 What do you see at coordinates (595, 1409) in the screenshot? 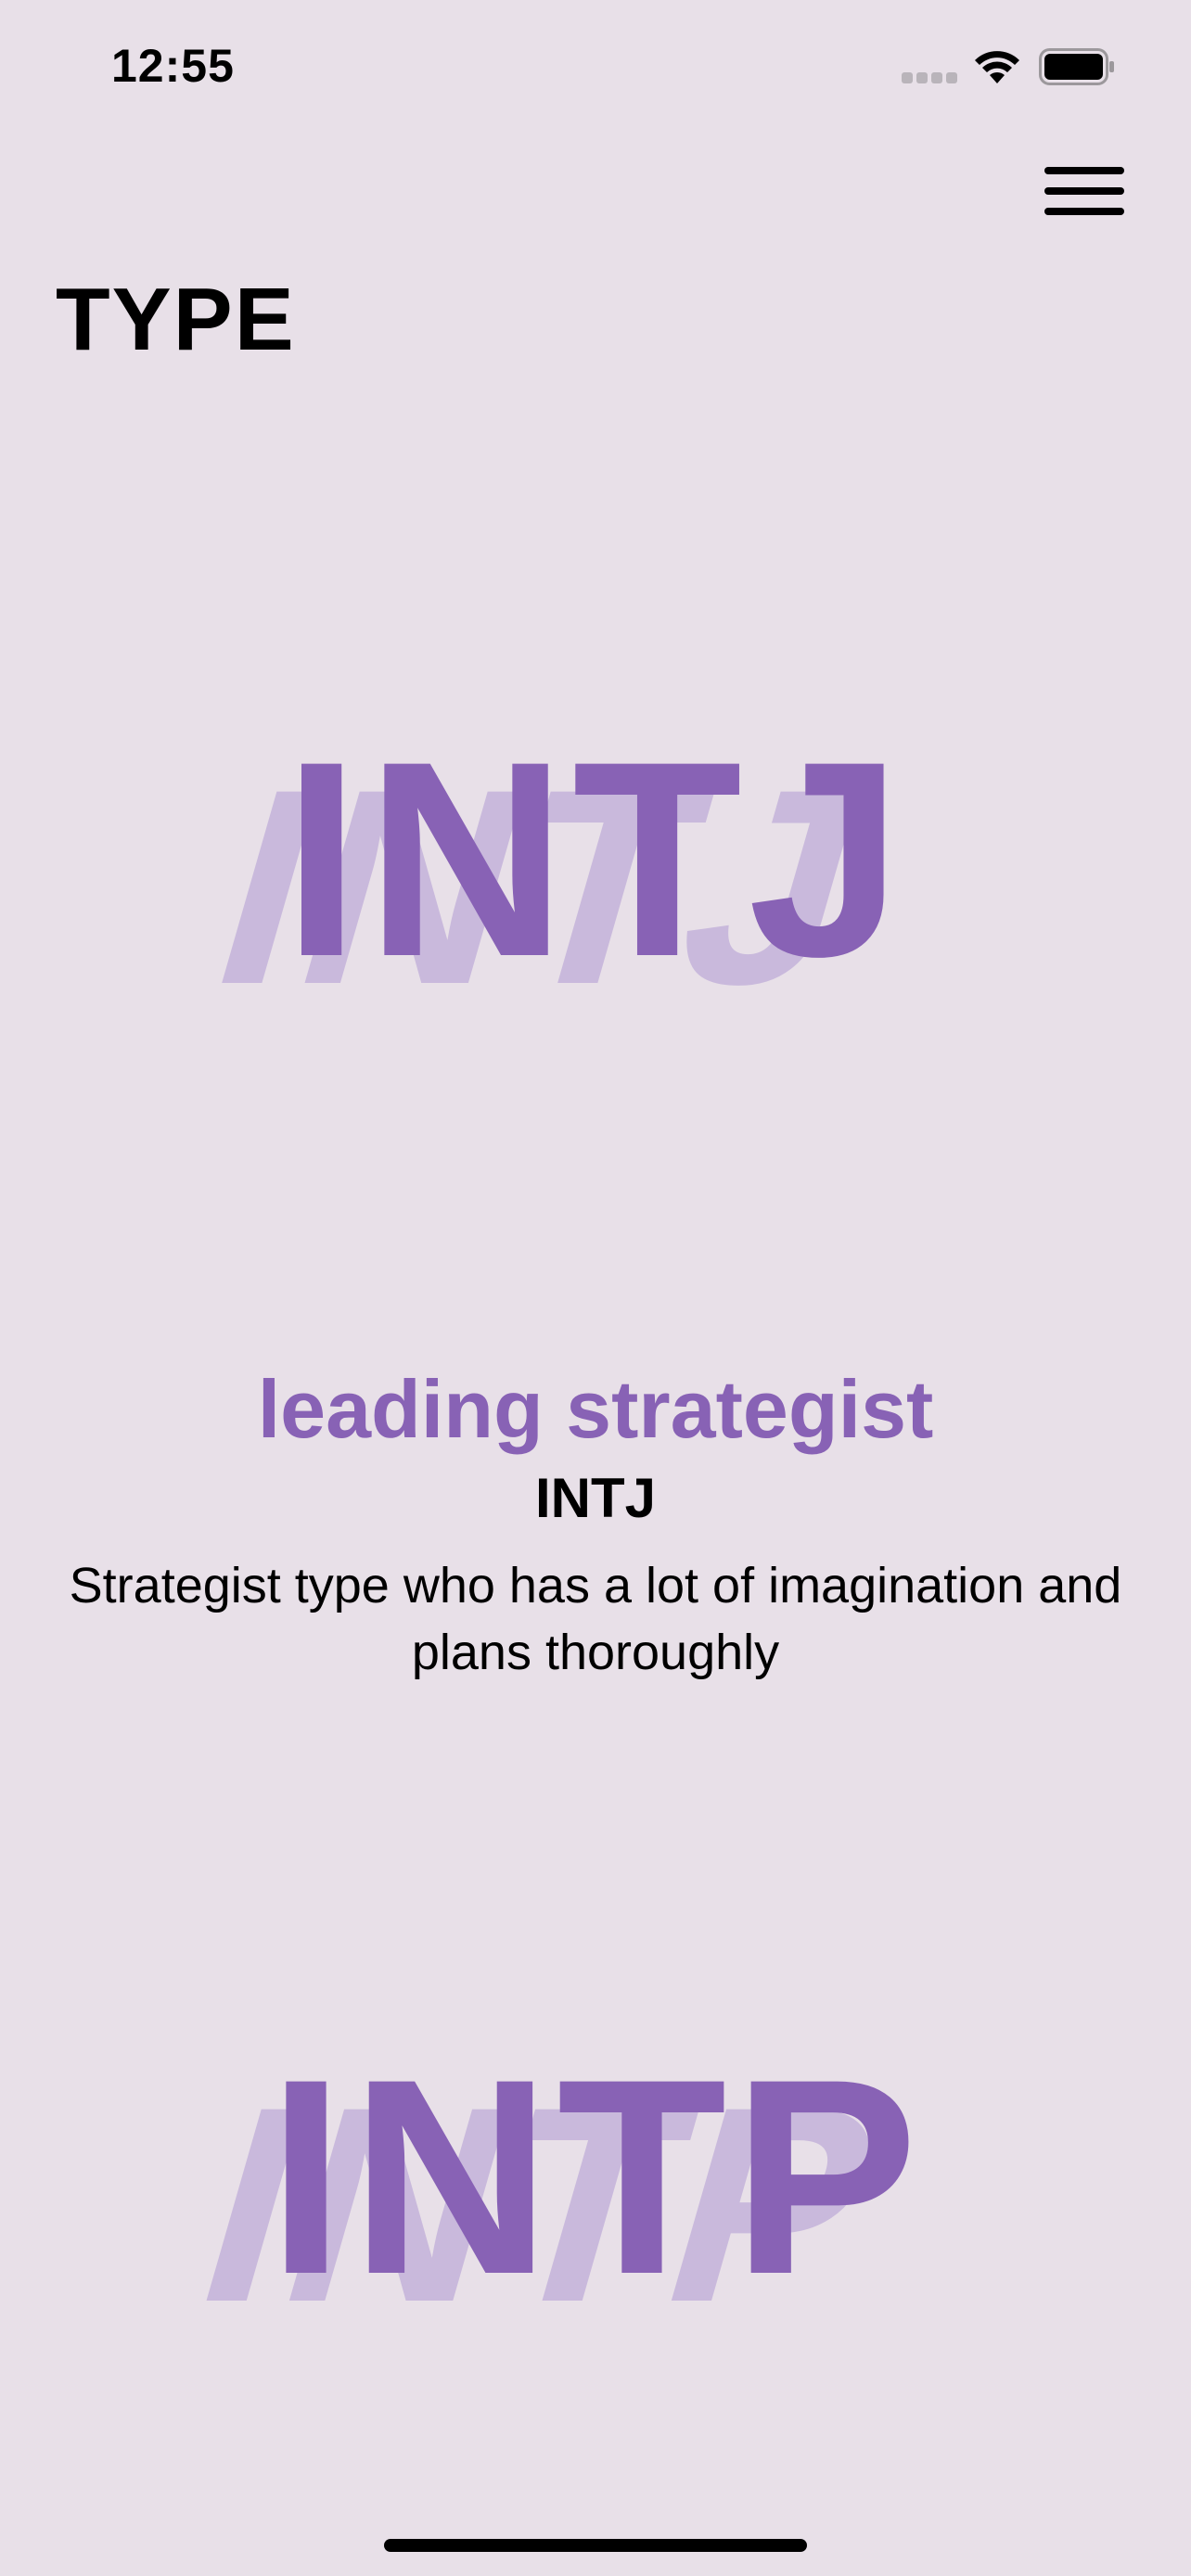
I see `type-nickname: leading strategist` at bounding box center [595, 1409].